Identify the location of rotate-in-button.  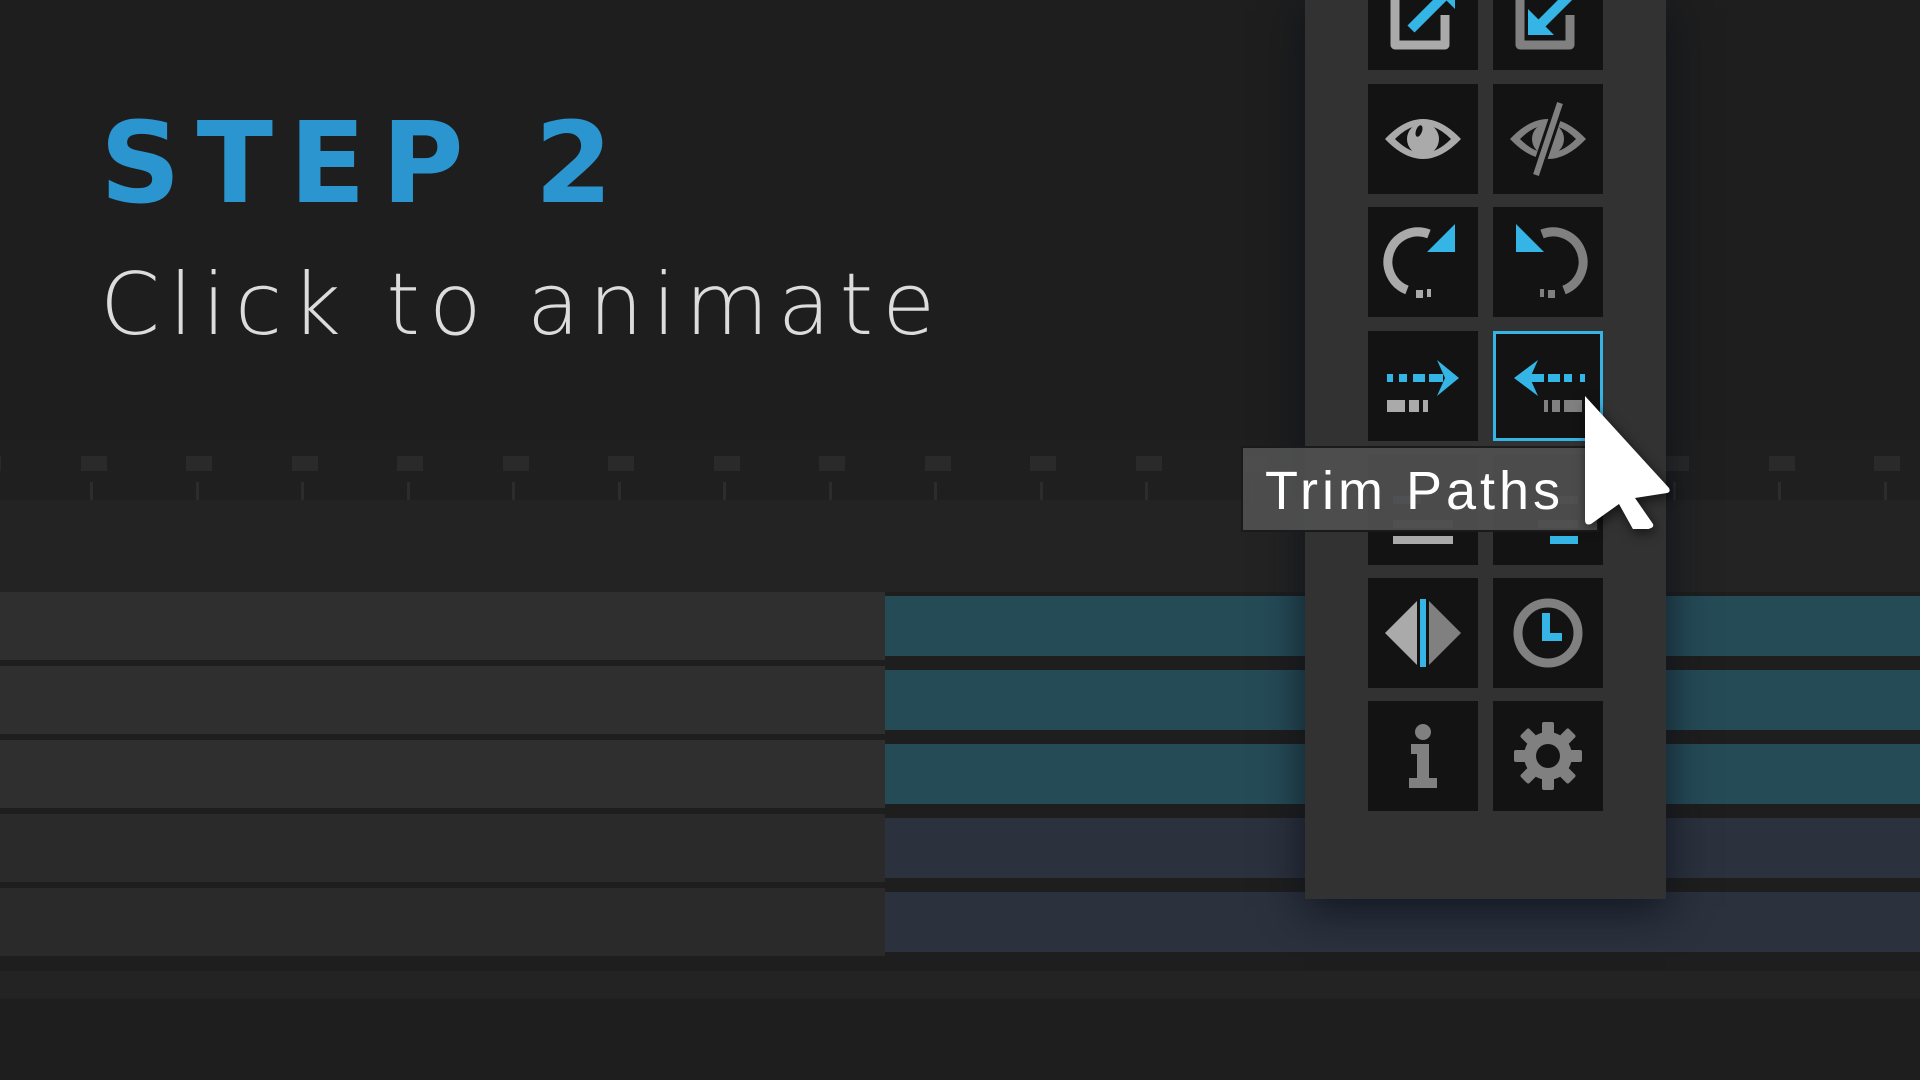
(1423, 262).